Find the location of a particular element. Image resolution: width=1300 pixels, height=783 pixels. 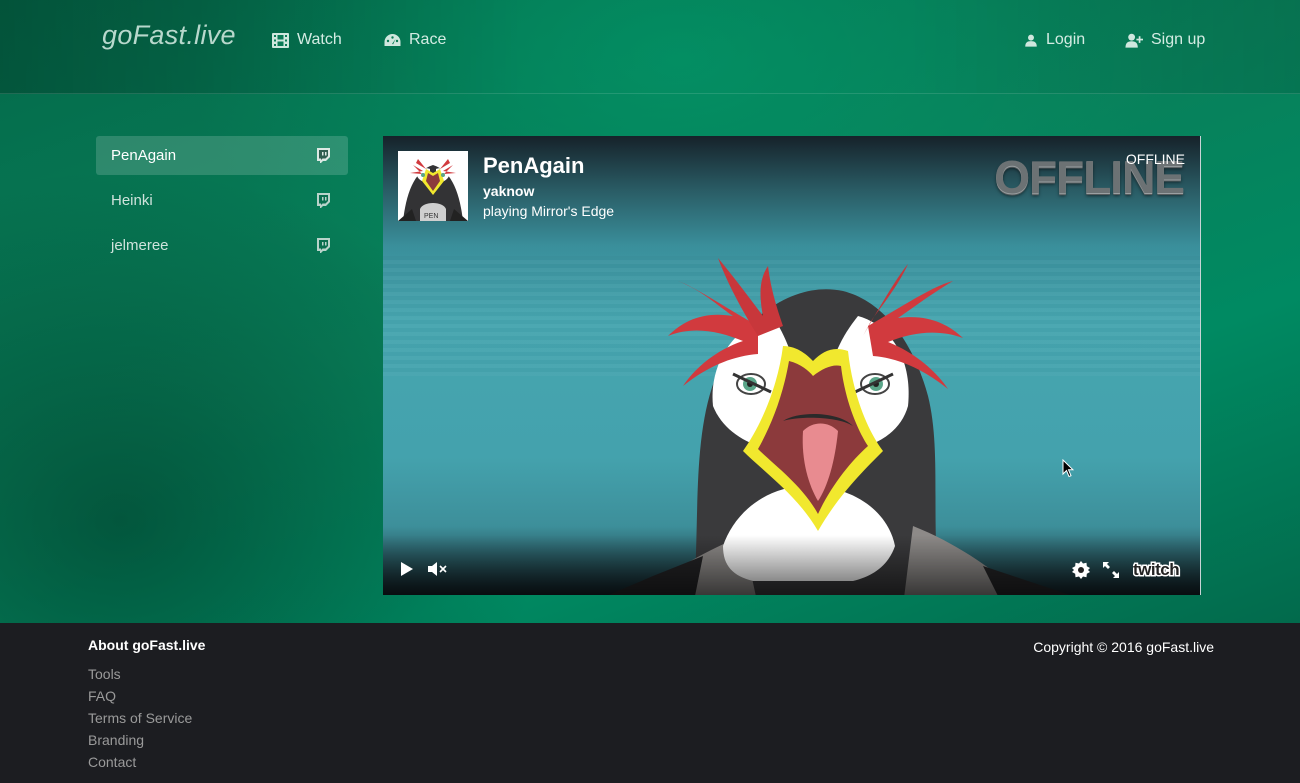

twitch-logo-button: twitch is located at coordinates (1158, 570).